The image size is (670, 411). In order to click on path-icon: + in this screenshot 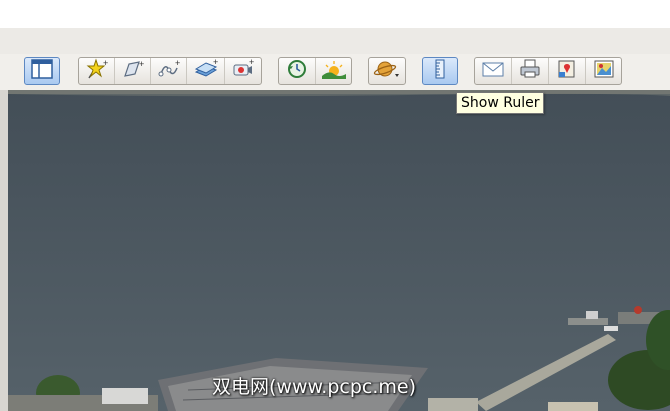, I will do `click(169, 71)`.